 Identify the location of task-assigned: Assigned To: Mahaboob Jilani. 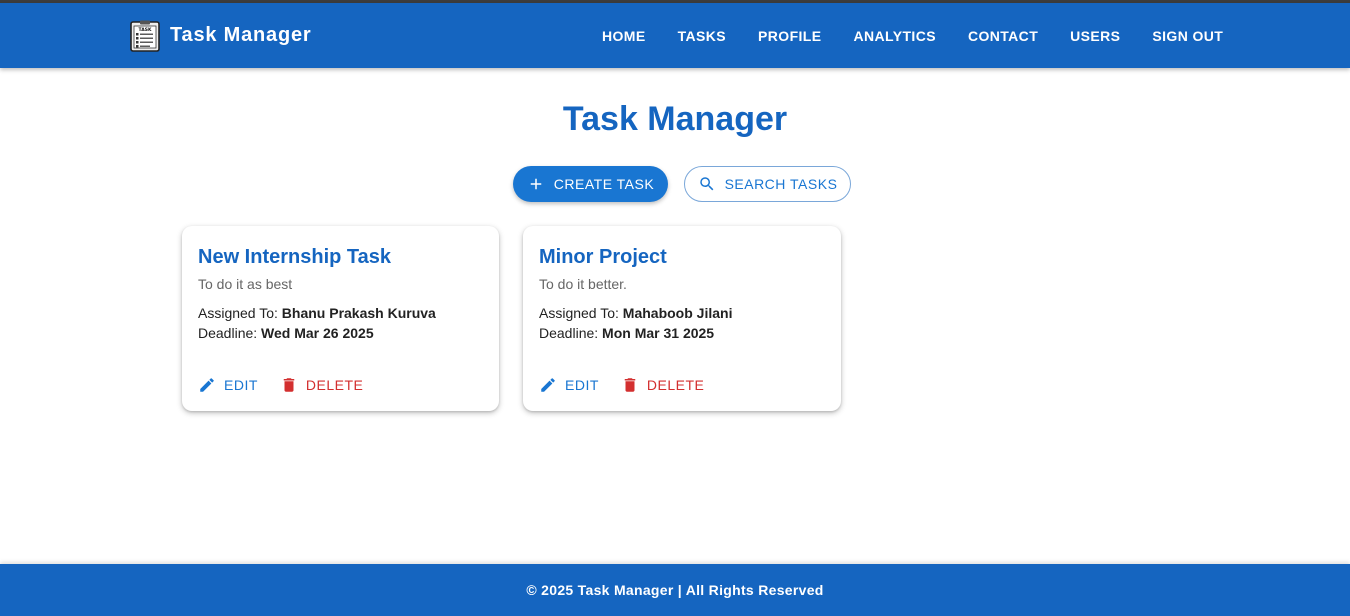
(635, 313).